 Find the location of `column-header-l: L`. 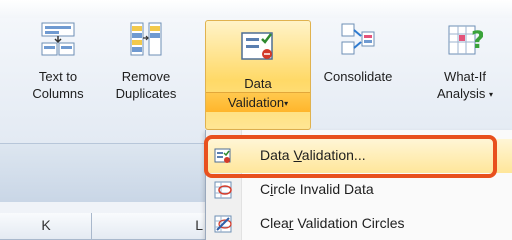

column-header-l: L is located at coordinates (151, 226).